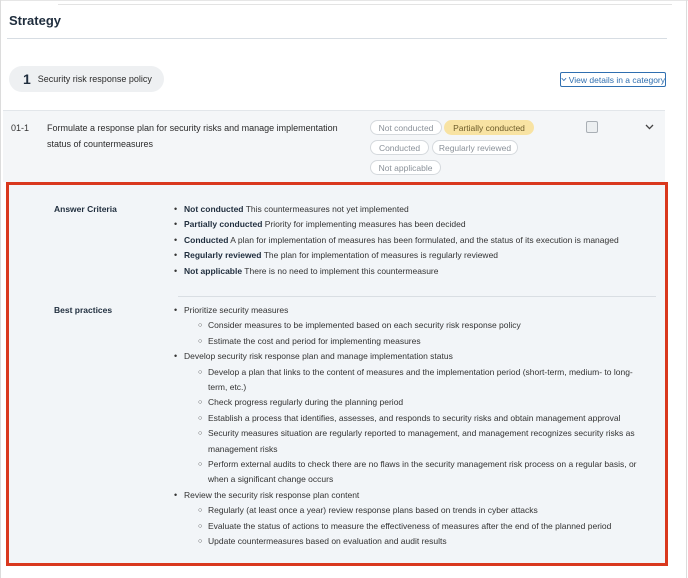  What do you see at coordinates (406, 127) in the screenshot?
I see `option-not-conducted: Not conducted` at bounding box center [406, 127].